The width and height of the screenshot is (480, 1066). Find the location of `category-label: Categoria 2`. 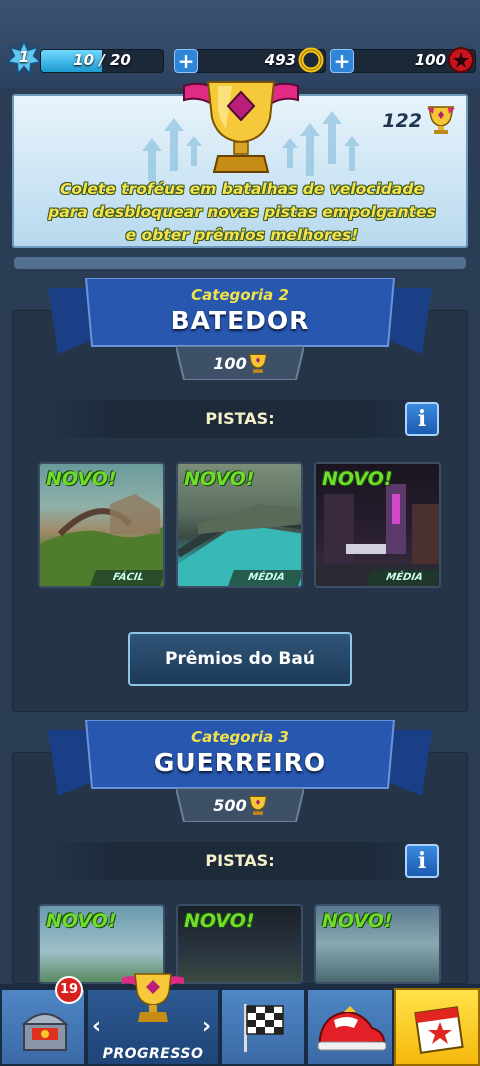

category-label: Categoria 2 is located at coordinates (240, 295).